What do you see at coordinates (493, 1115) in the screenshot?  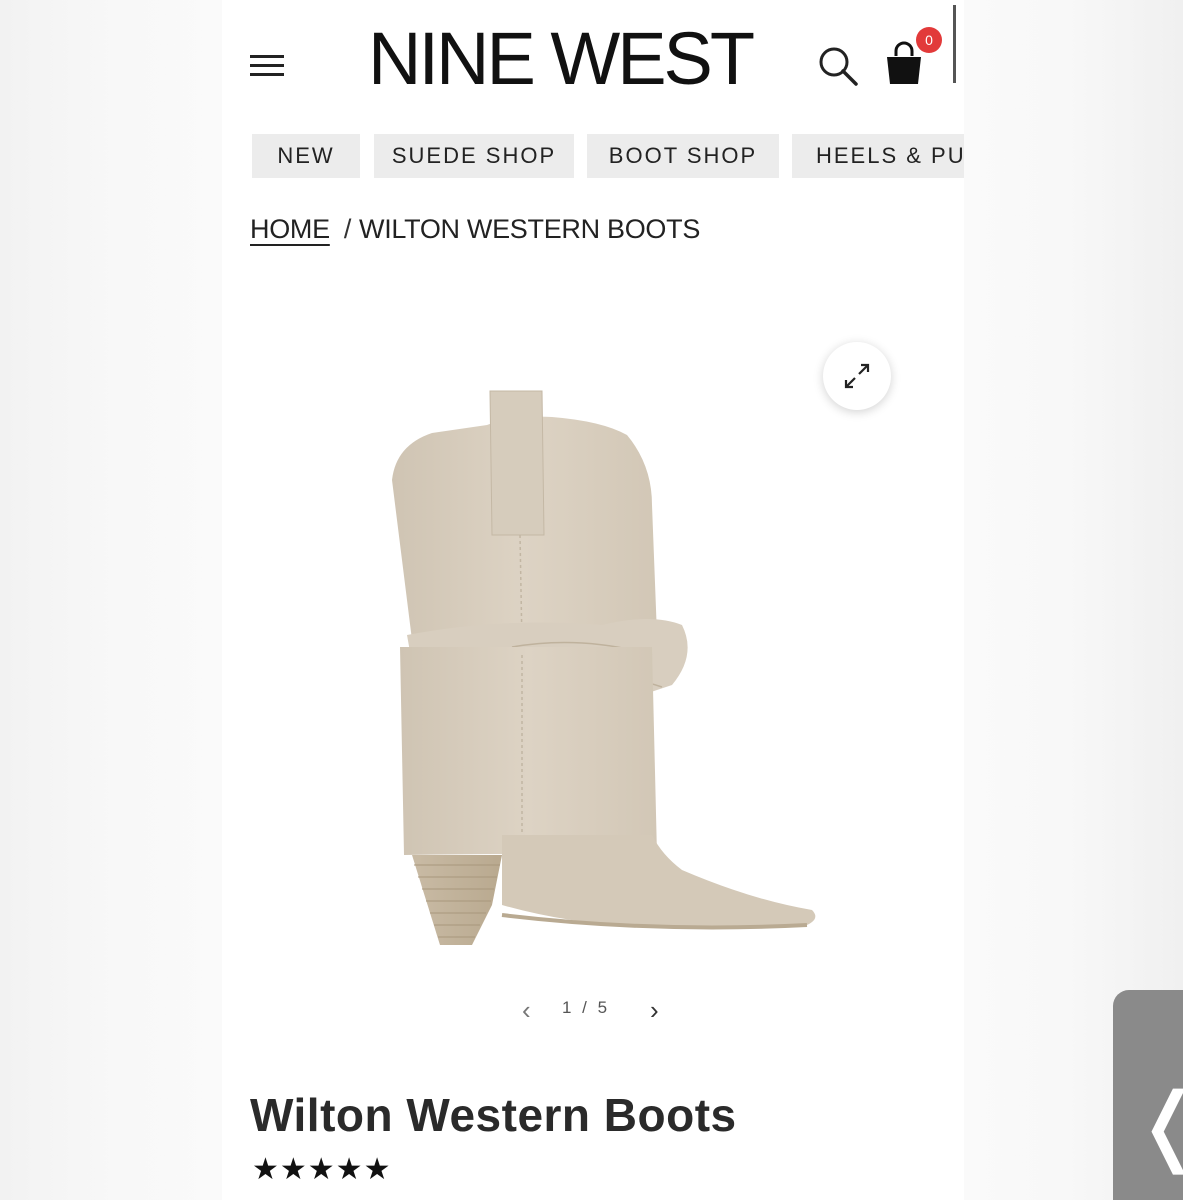 I see `product-title: Wilton Western Boots` at bounding box center [493, 1115].